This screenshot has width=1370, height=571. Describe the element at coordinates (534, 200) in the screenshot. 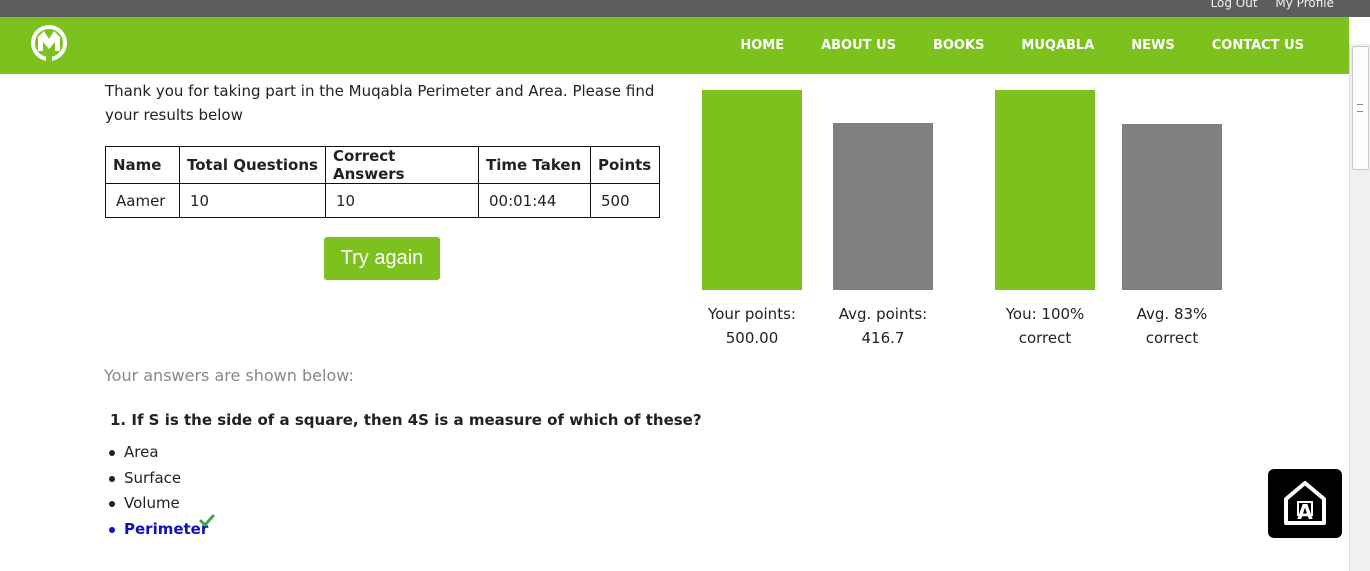

I see `cell-time-taken: 00:01:44` at that location.